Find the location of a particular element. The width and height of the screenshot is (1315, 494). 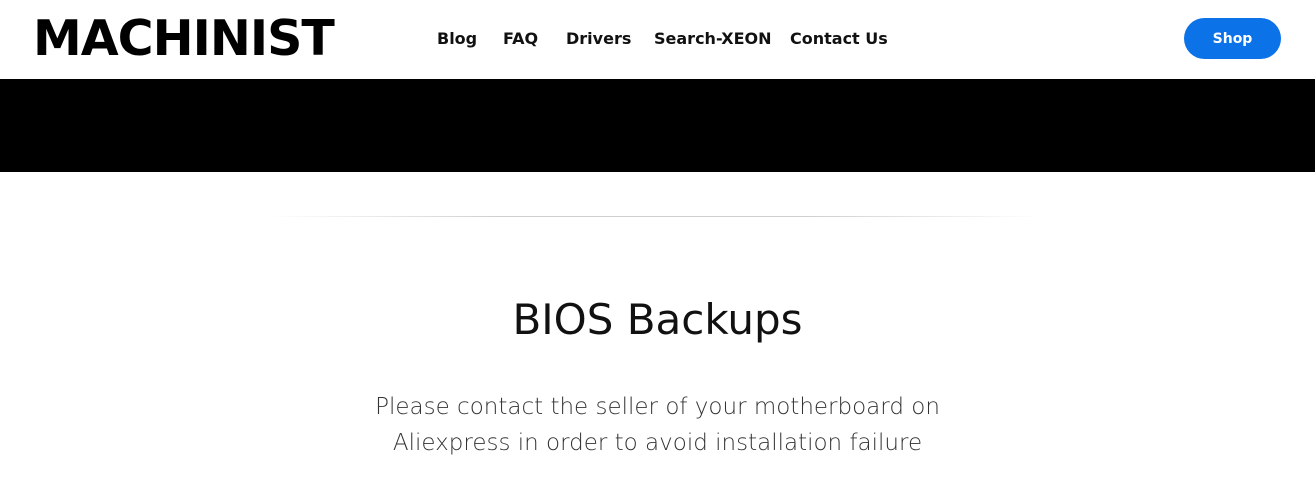

nav-link-contact-us: Contact Us is located at coordinates (839, 39).